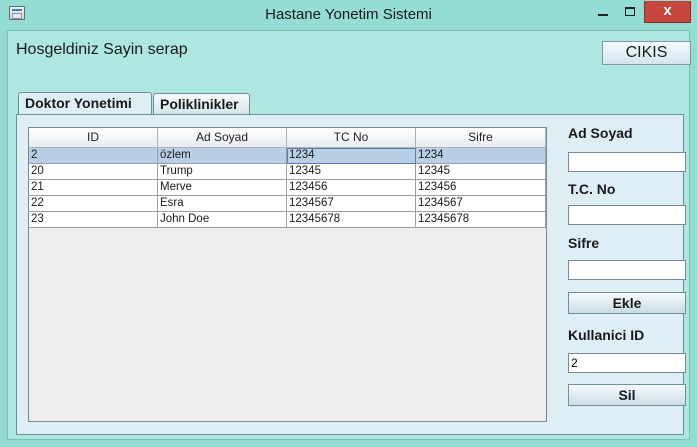 The width and height of the screenshot is (697, 447). What do you see at coordinates (603, 12) in the screenshot?
I see `minimize-button` at bounding box center [603, 12].